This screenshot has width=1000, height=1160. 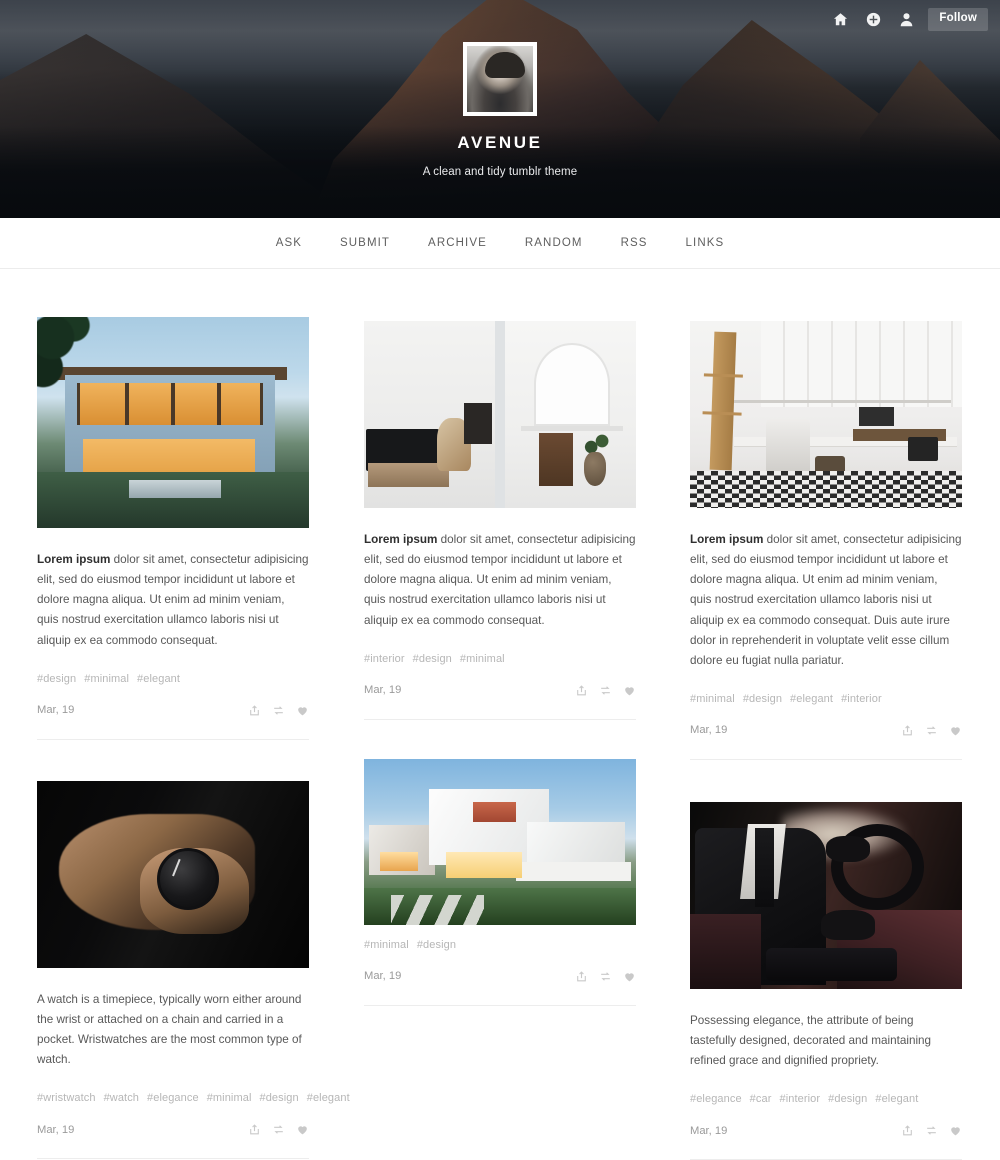 I want to click on post-tags: #interior #design #minimal, so click(x=500, y=659).